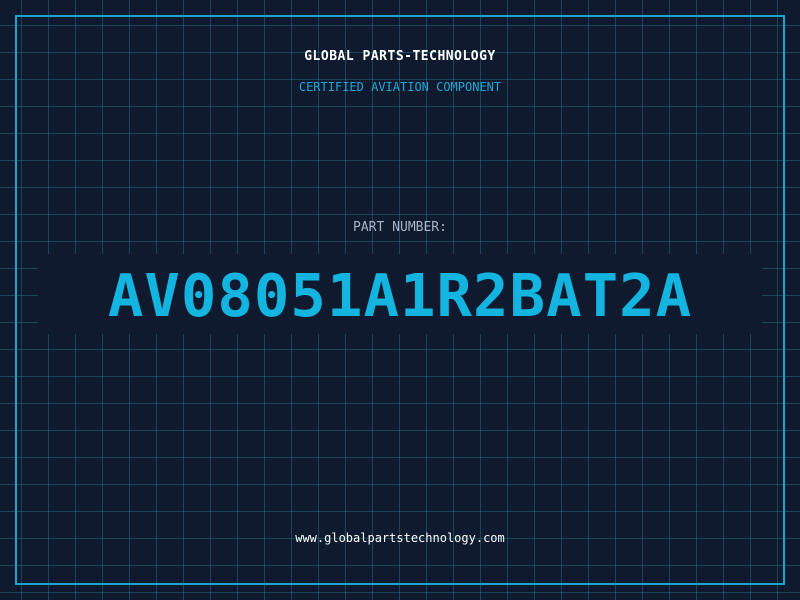 The width and height of the screenshot is (800, 600). What do you see at coordinates (400, 56) in the screenshot?
I see `company-name: GLOBAL PARTS-TECHNOLOGY` at bounding box center [400, 56].